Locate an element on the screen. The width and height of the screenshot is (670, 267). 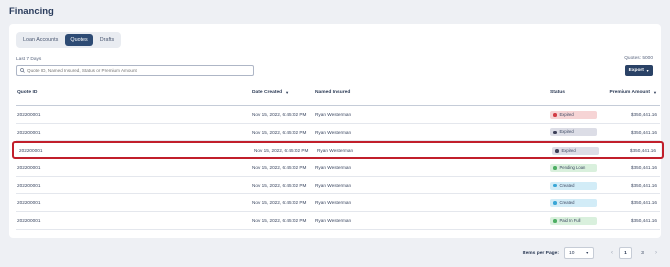
chevron-down-icon: ▼ is located at coordinates (587, 253).